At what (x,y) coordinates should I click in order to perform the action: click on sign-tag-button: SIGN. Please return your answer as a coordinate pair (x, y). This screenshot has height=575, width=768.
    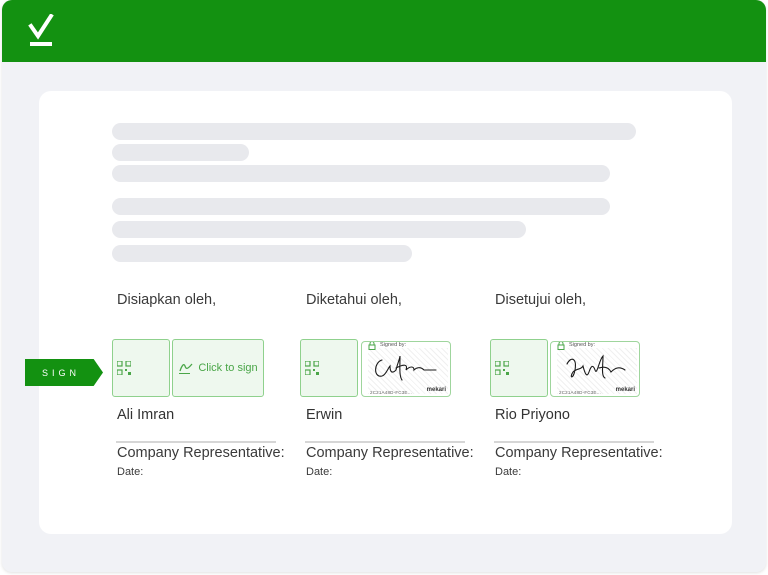
    Looking at the image, I should click on (64, 372).